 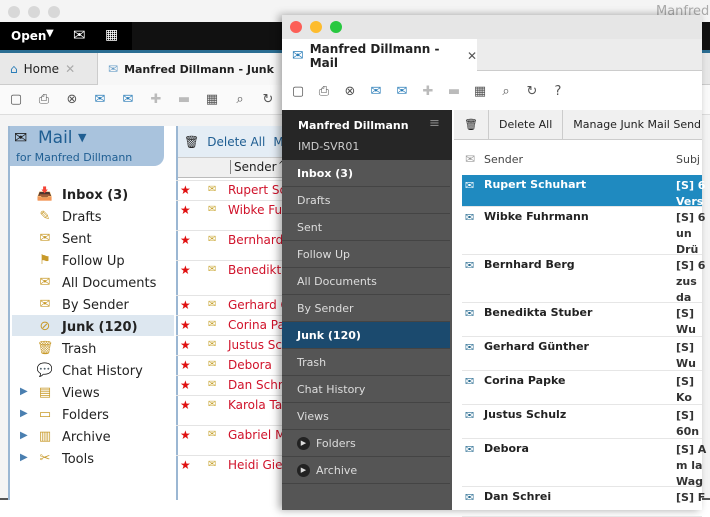 I want to click on nav-item: Views, so click(x=366, y=416).